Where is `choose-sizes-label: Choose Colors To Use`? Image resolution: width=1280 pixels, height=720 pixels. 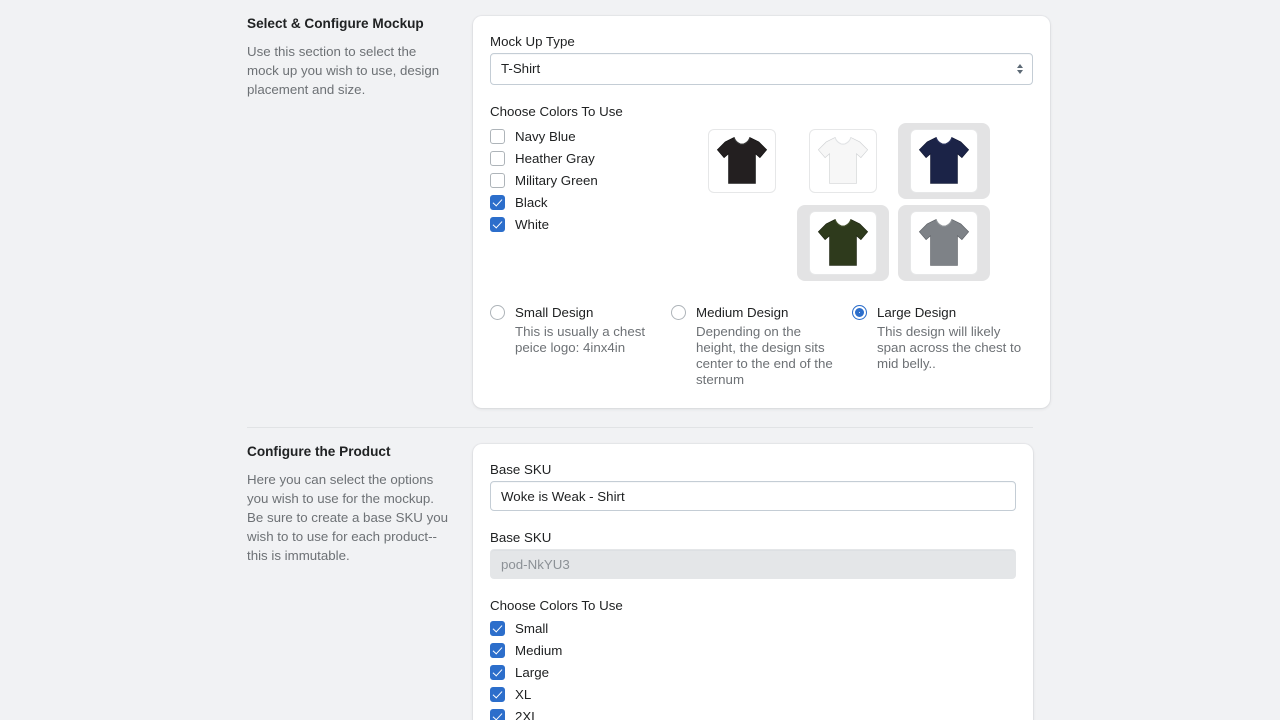
choose-sizes-label: Choose Colors To Use is located at coordinates (556, 605).